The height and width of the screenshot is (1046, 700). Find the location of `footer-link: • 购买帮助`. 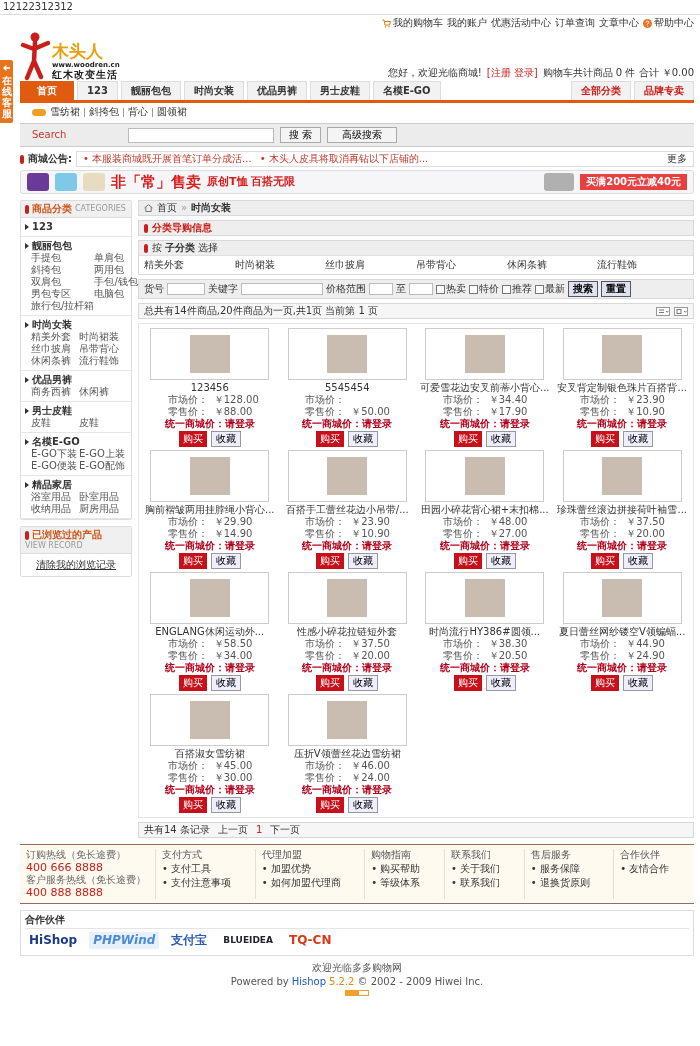

footer-link: • 购买帮助 is located at coordinates (405, 869).